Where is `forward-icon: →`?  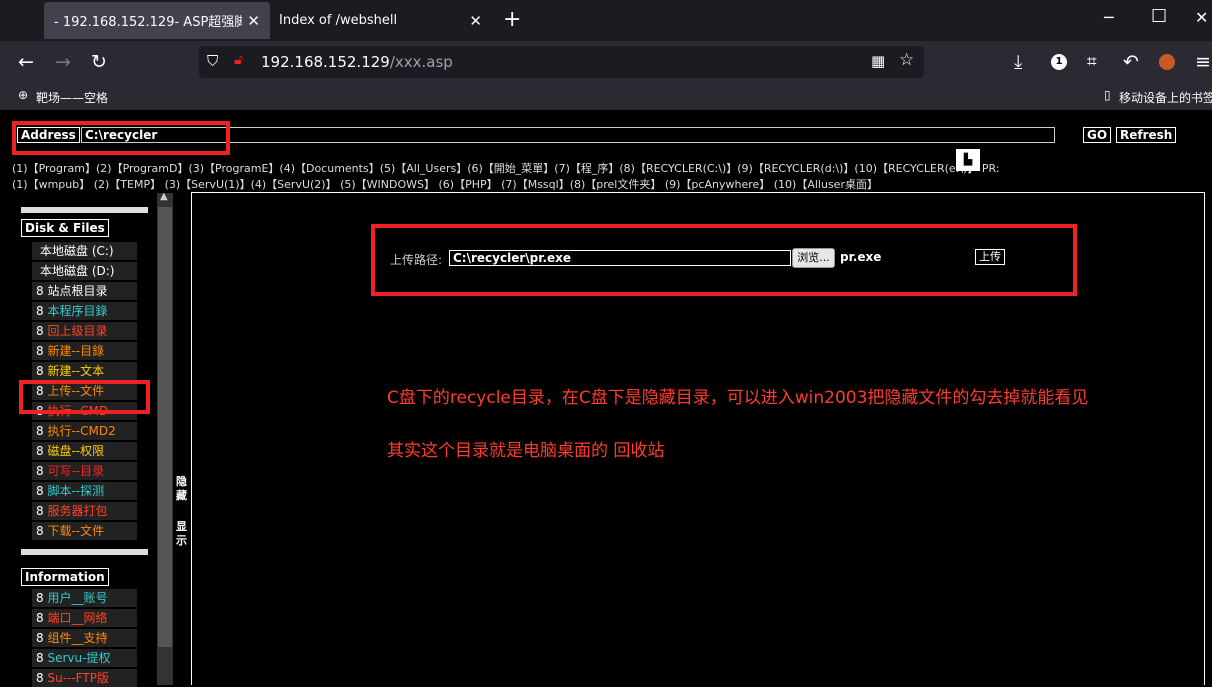 forward-icon: → is located at coordinates (63, 62).